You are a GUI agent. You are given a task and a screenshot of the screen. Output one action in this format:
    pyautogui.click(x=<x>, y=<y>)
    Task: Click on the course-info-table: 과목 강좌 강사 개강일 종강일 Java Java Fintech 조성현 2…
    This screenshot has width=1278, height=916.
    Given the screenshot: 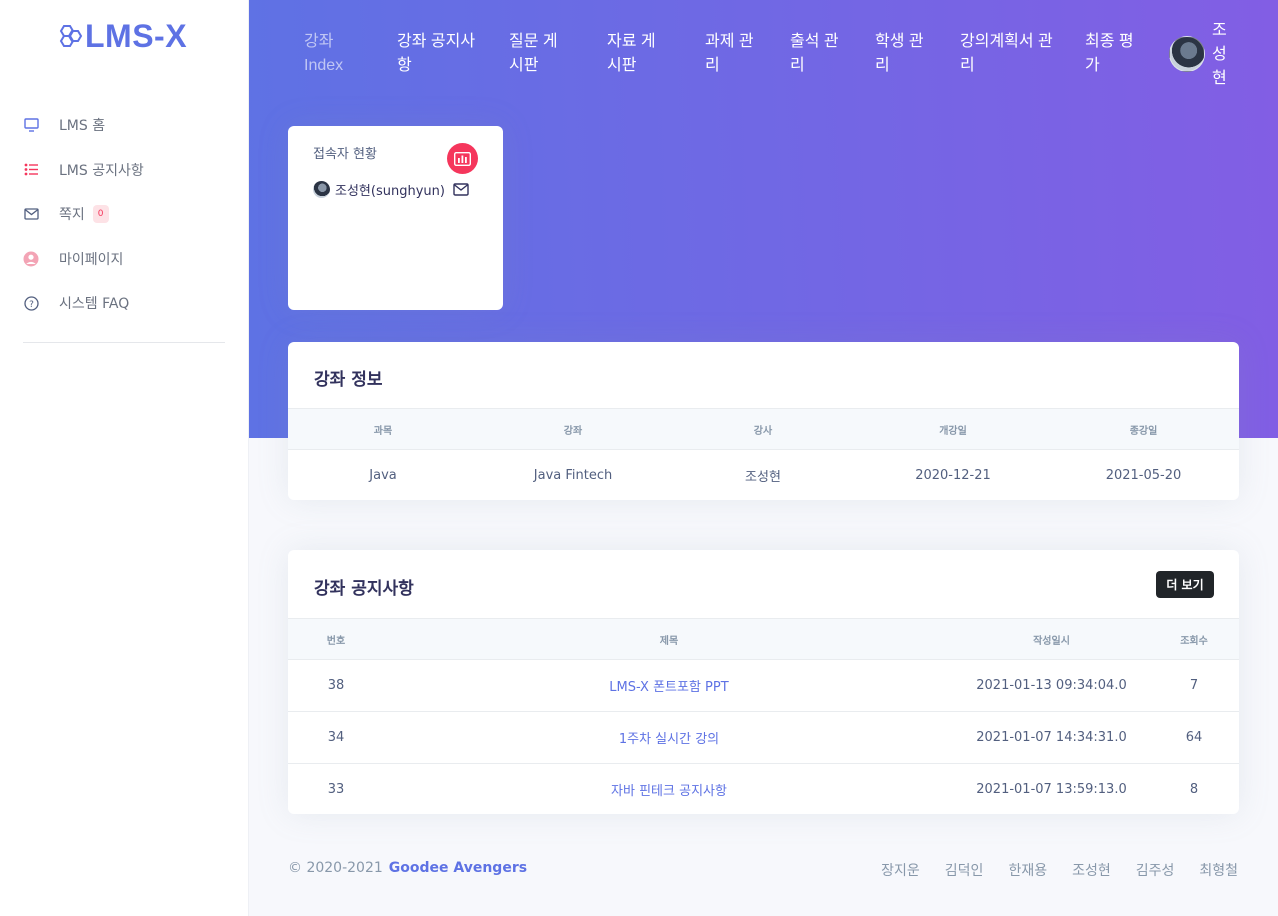 What is the action you would take?
    pyautogui.click(x=763, y=454)
    